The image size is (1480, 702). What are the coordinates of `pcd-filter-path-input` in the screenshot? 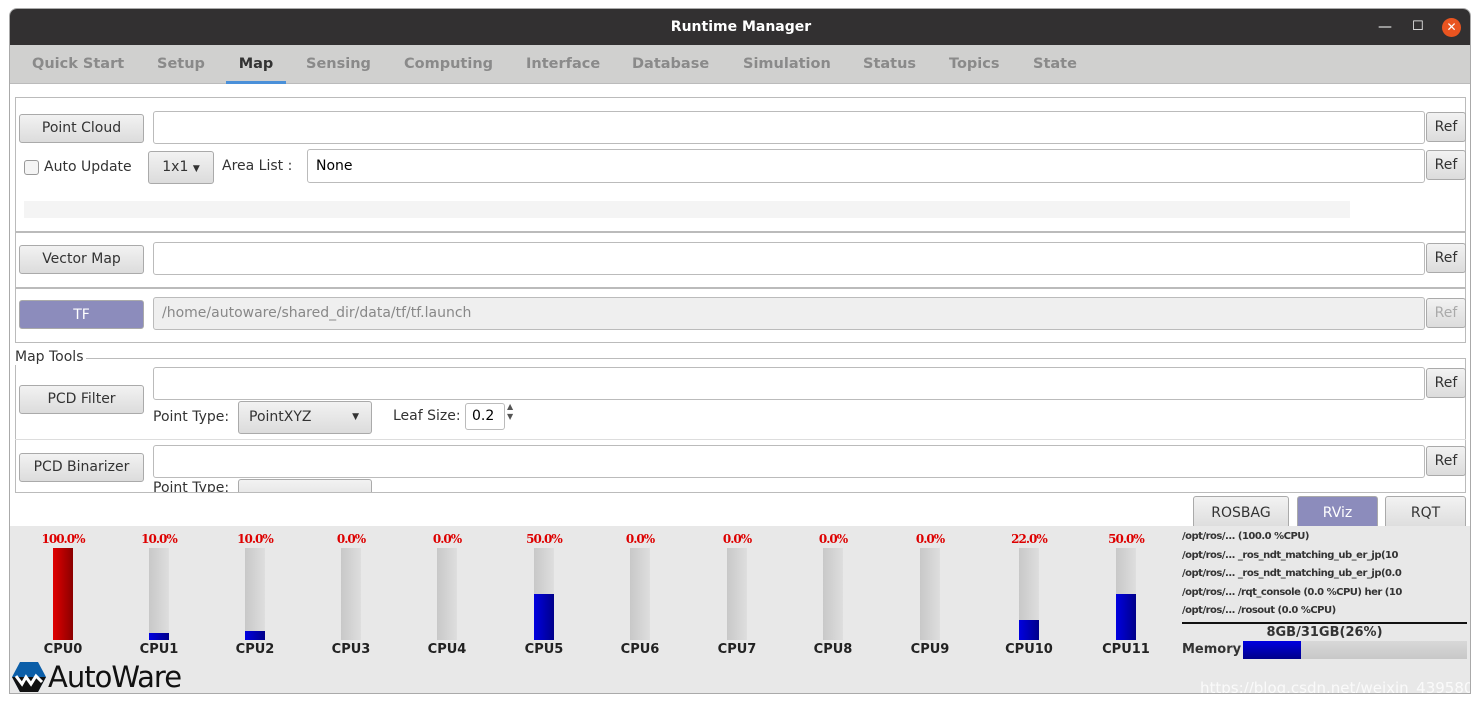 It's located at (789, 383).